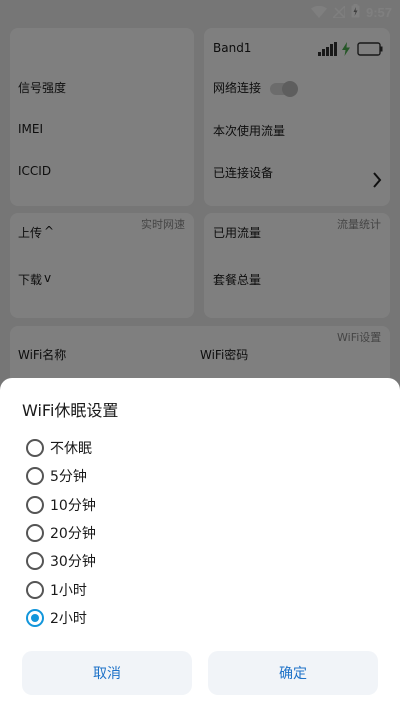  Describe the element at coordinates (293, 673) in the screenshot. I see `confirm-button: 确定` at that location.